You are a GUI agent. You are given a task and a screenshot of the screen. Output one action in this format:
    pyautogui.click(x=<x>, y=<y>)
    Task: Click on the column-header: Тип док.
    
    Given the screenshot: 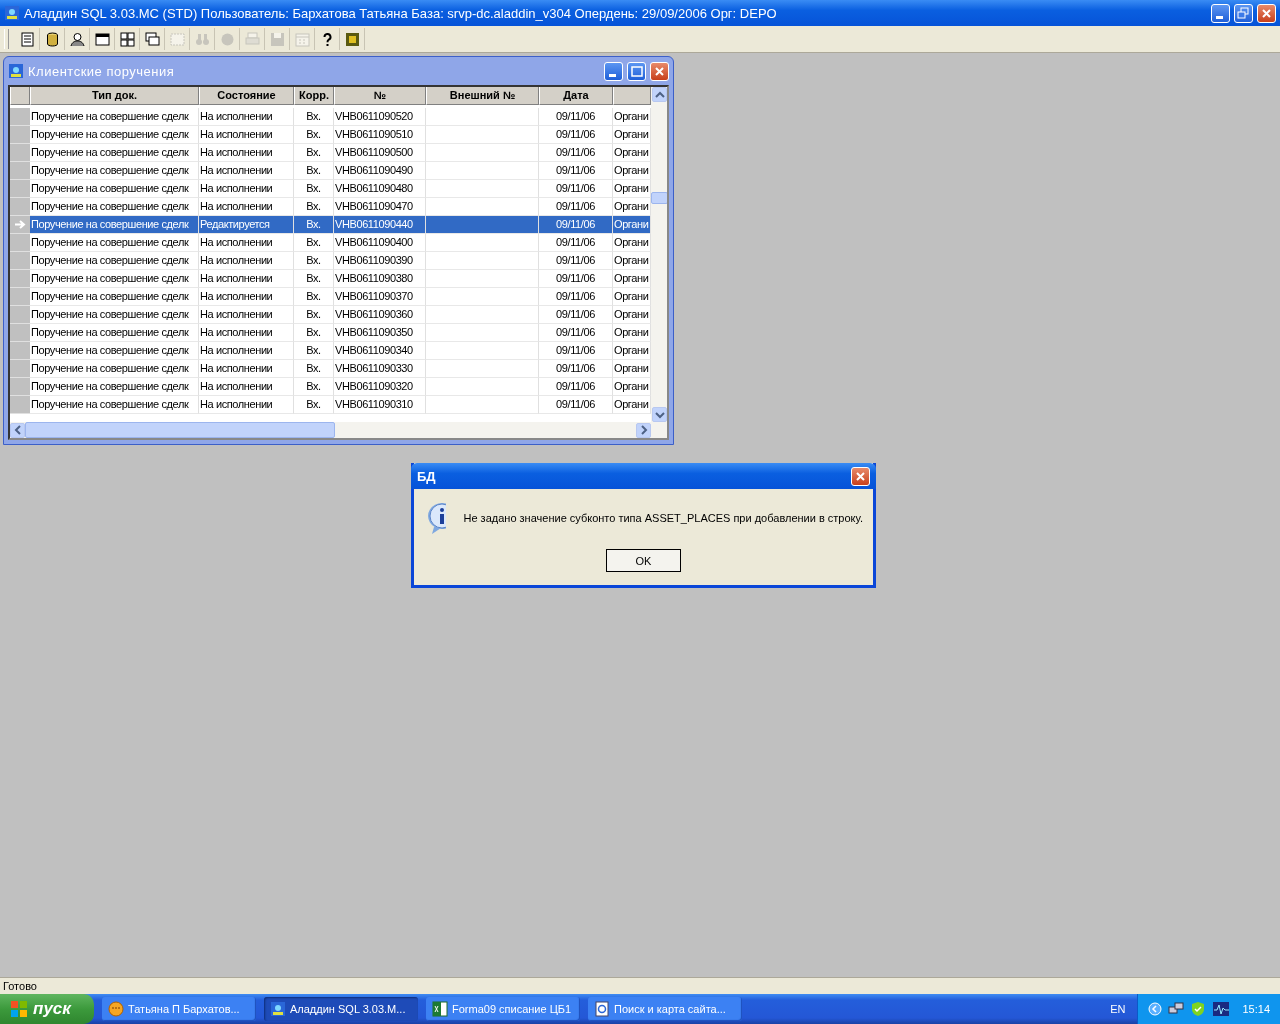 What is the action you would take?
    pyautogui.click(x=114, y=96)
    